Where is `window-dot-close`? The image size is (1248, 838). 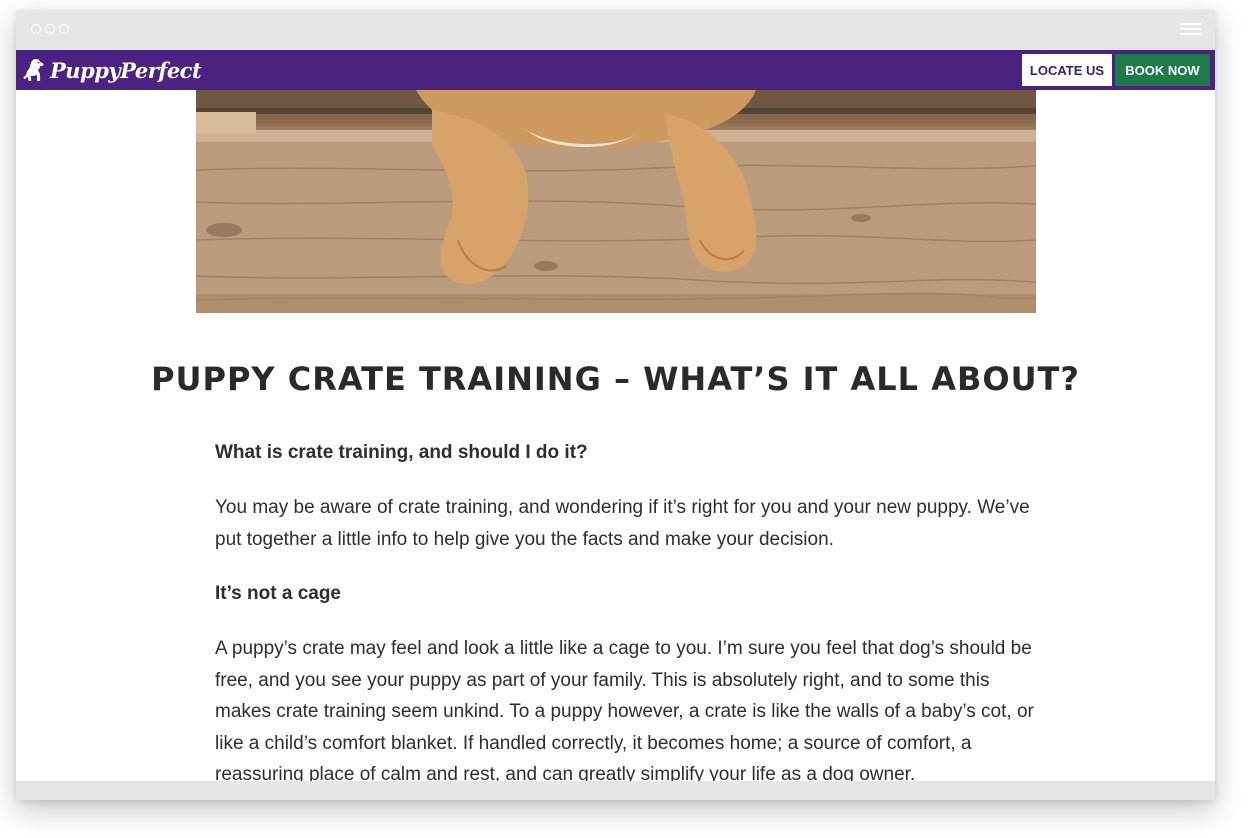
window-dot-close is located at coordinates (36, 29).